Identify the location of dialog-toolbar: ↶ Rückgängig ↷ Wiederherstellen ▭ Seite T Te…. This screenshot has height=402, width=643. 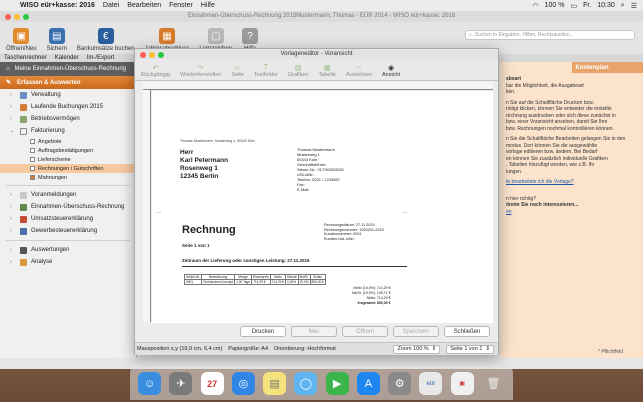
(316, 70).